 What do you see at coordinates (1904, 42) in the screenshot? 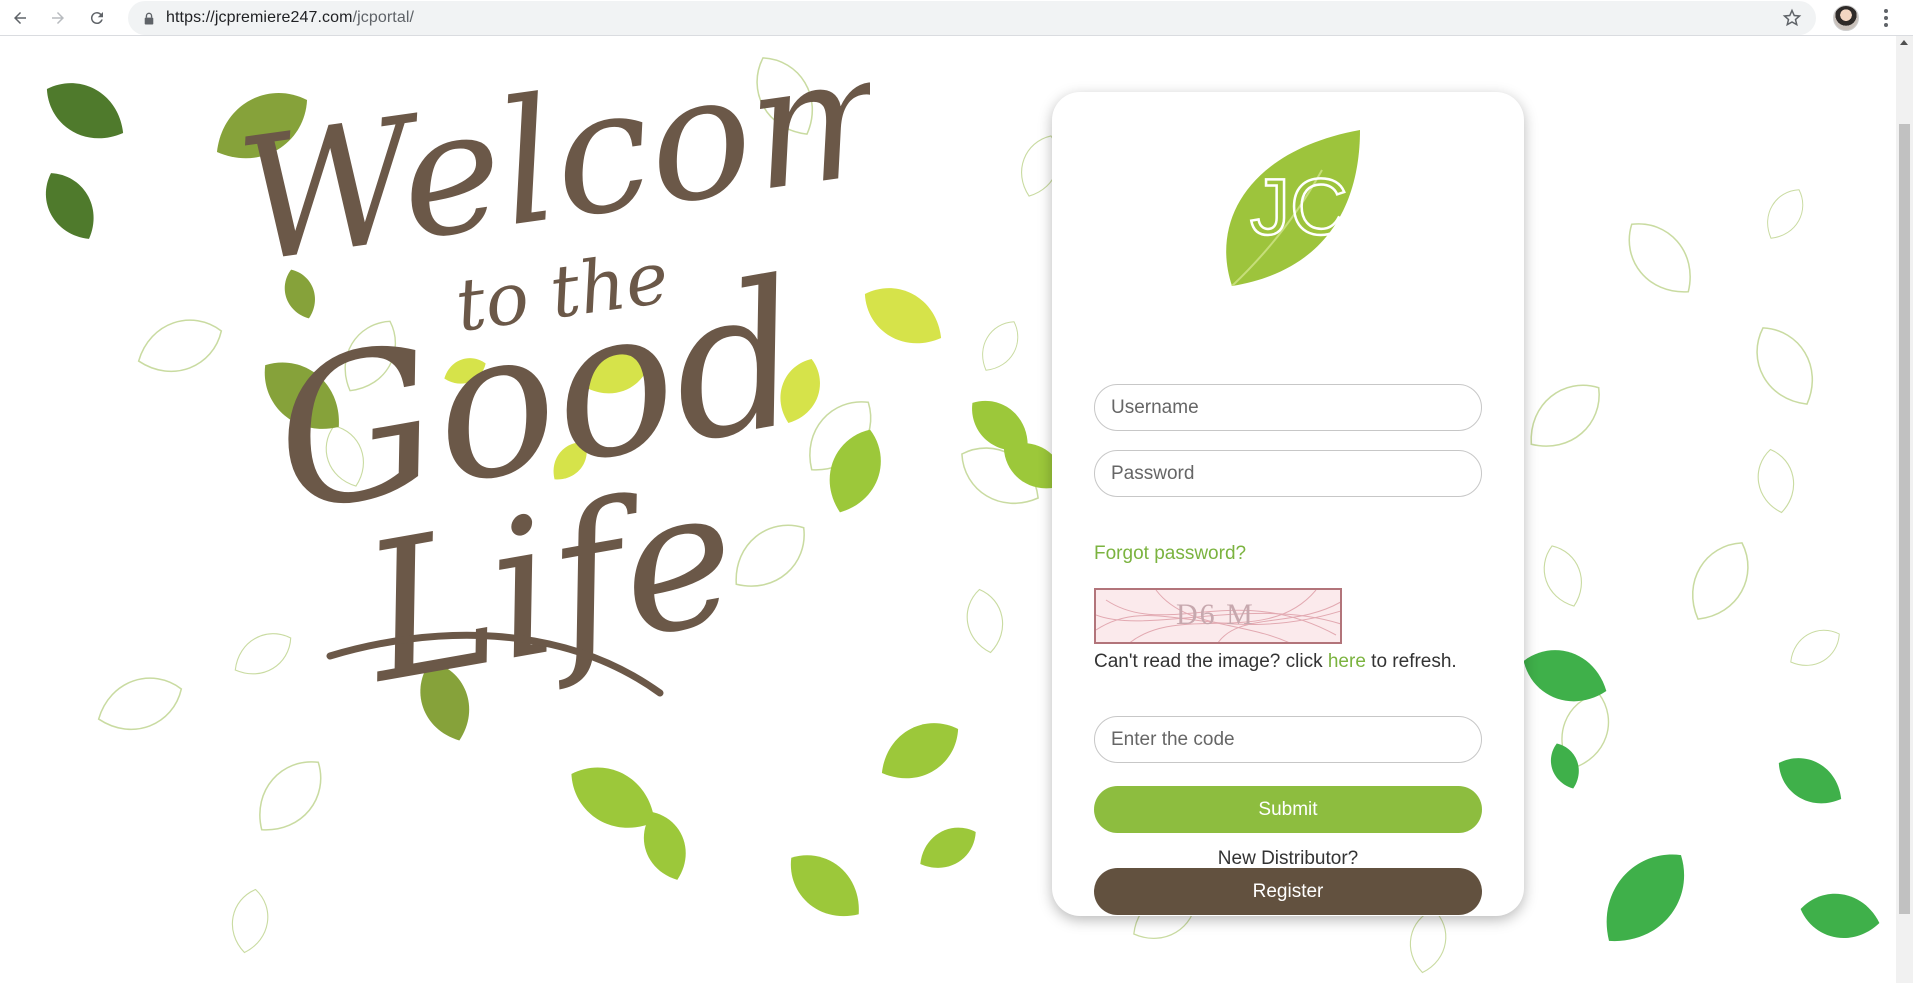
I see `scroll-up-arrow-icon` at bounding box center [1904, 42].